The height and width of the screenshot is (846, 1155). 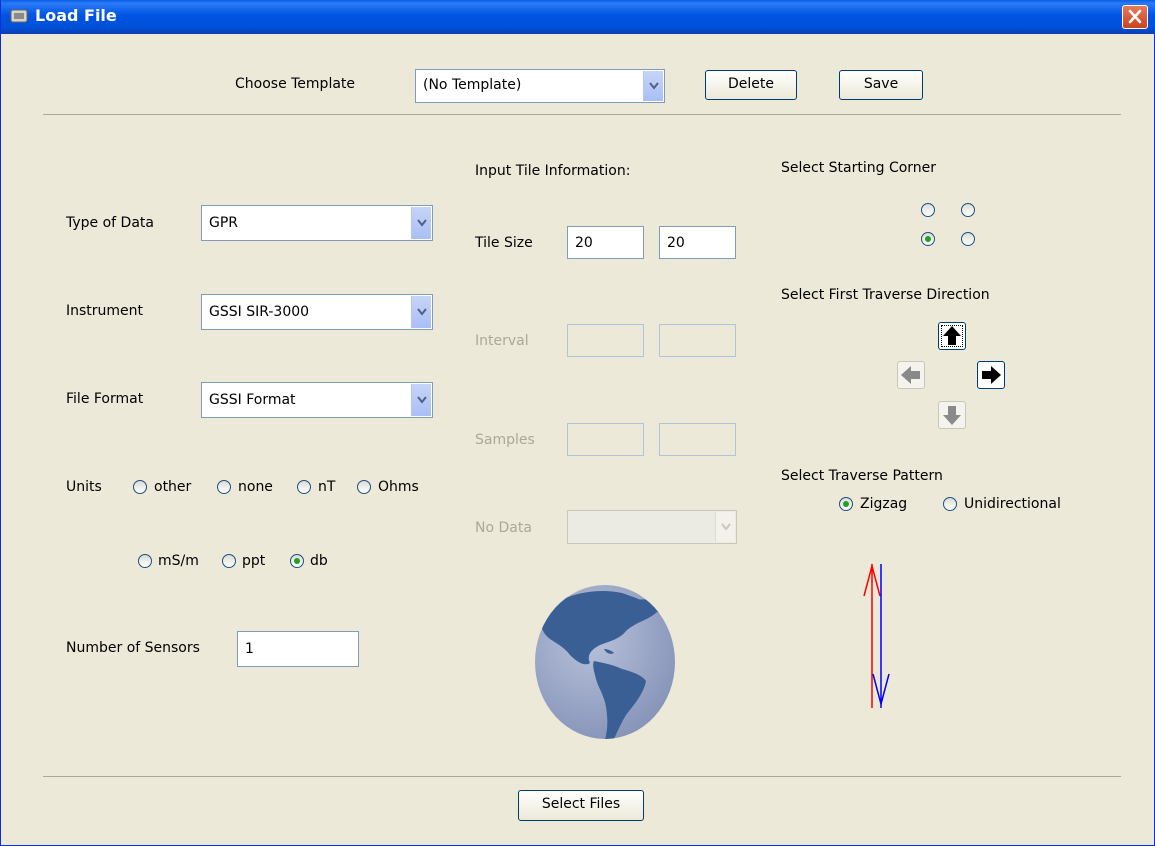 What do you see at coordinates (317, 223) in the screenshot?
I see `type-of-data-select: GPR` at bounding box center [317, 223].